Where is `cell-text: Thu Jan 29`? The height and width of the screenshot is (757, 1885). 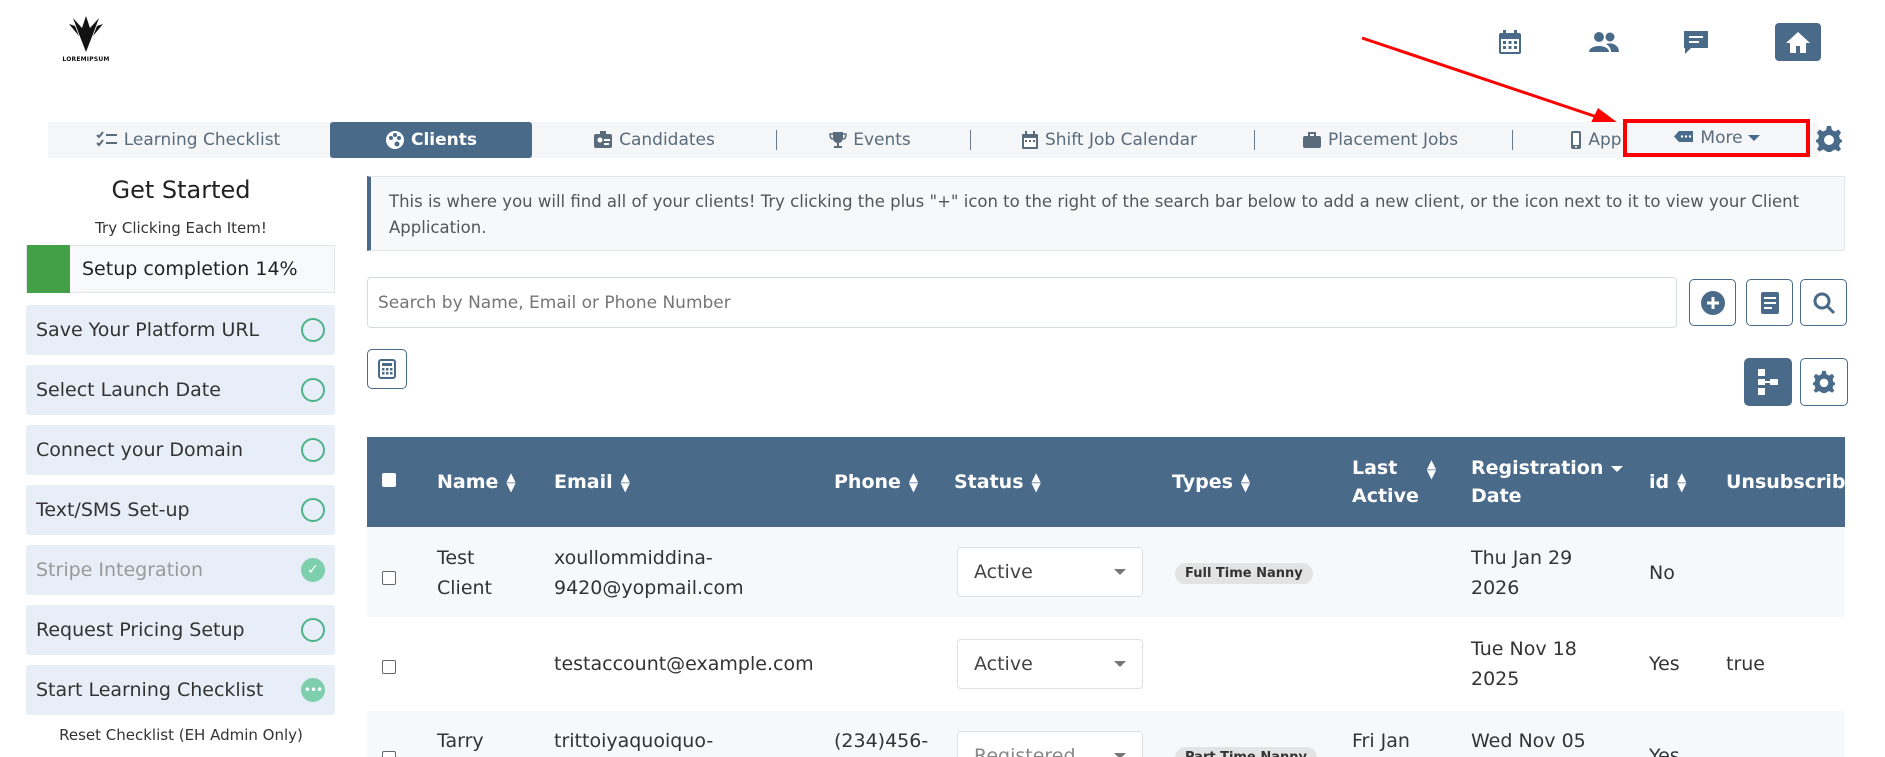
cell-text: Thu Jan 29 is located at coordinates (1522, 558).